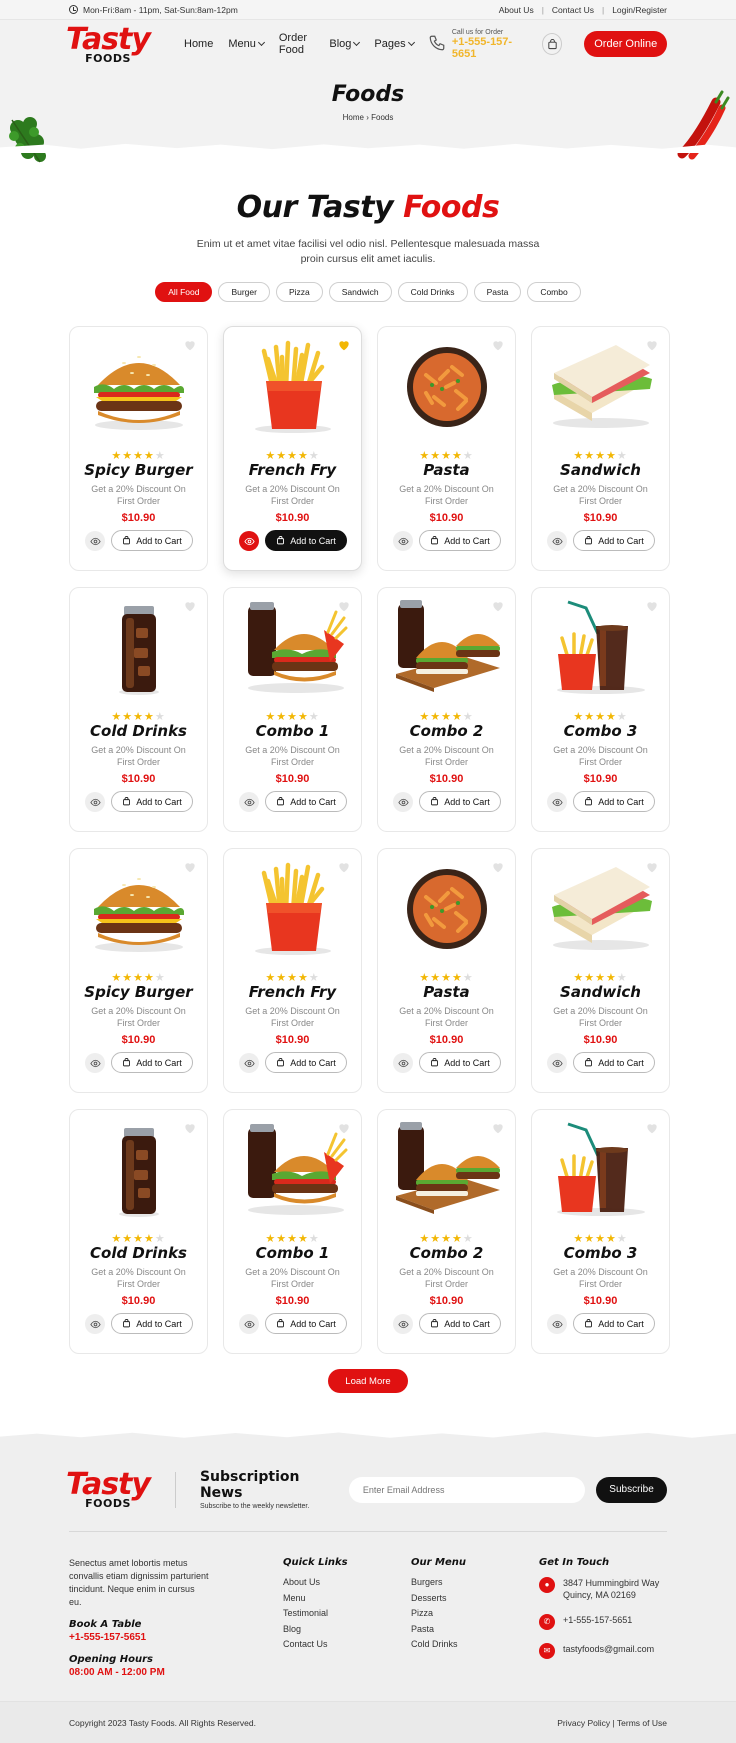 The image size is (736, 1743). What do you see at coordinates (631, 1489) in the screenshot?
I see `subscribe-button: Subscribe` at bounding box center [631, 1489].